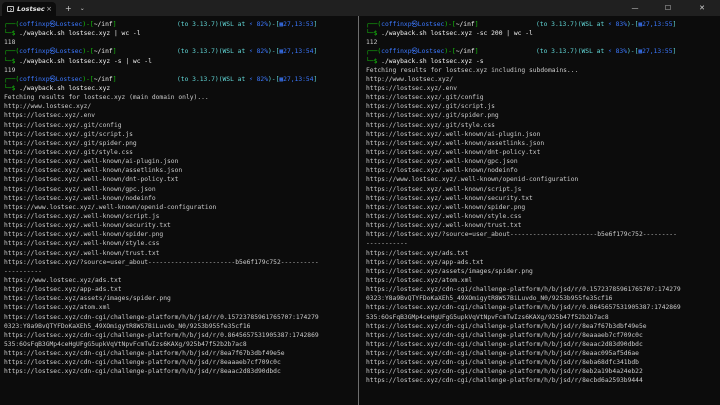 The image size is (720, 405). I want to click on battery-status: ⚡ 83%, so click(617, 52).